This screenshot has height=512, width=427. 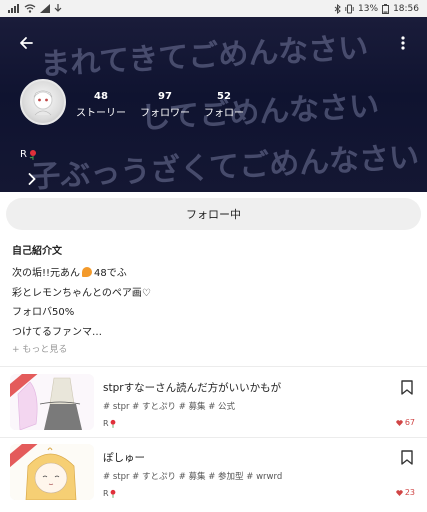 I want to click on stat-stories-count: 48, so click(x=101, y=96).